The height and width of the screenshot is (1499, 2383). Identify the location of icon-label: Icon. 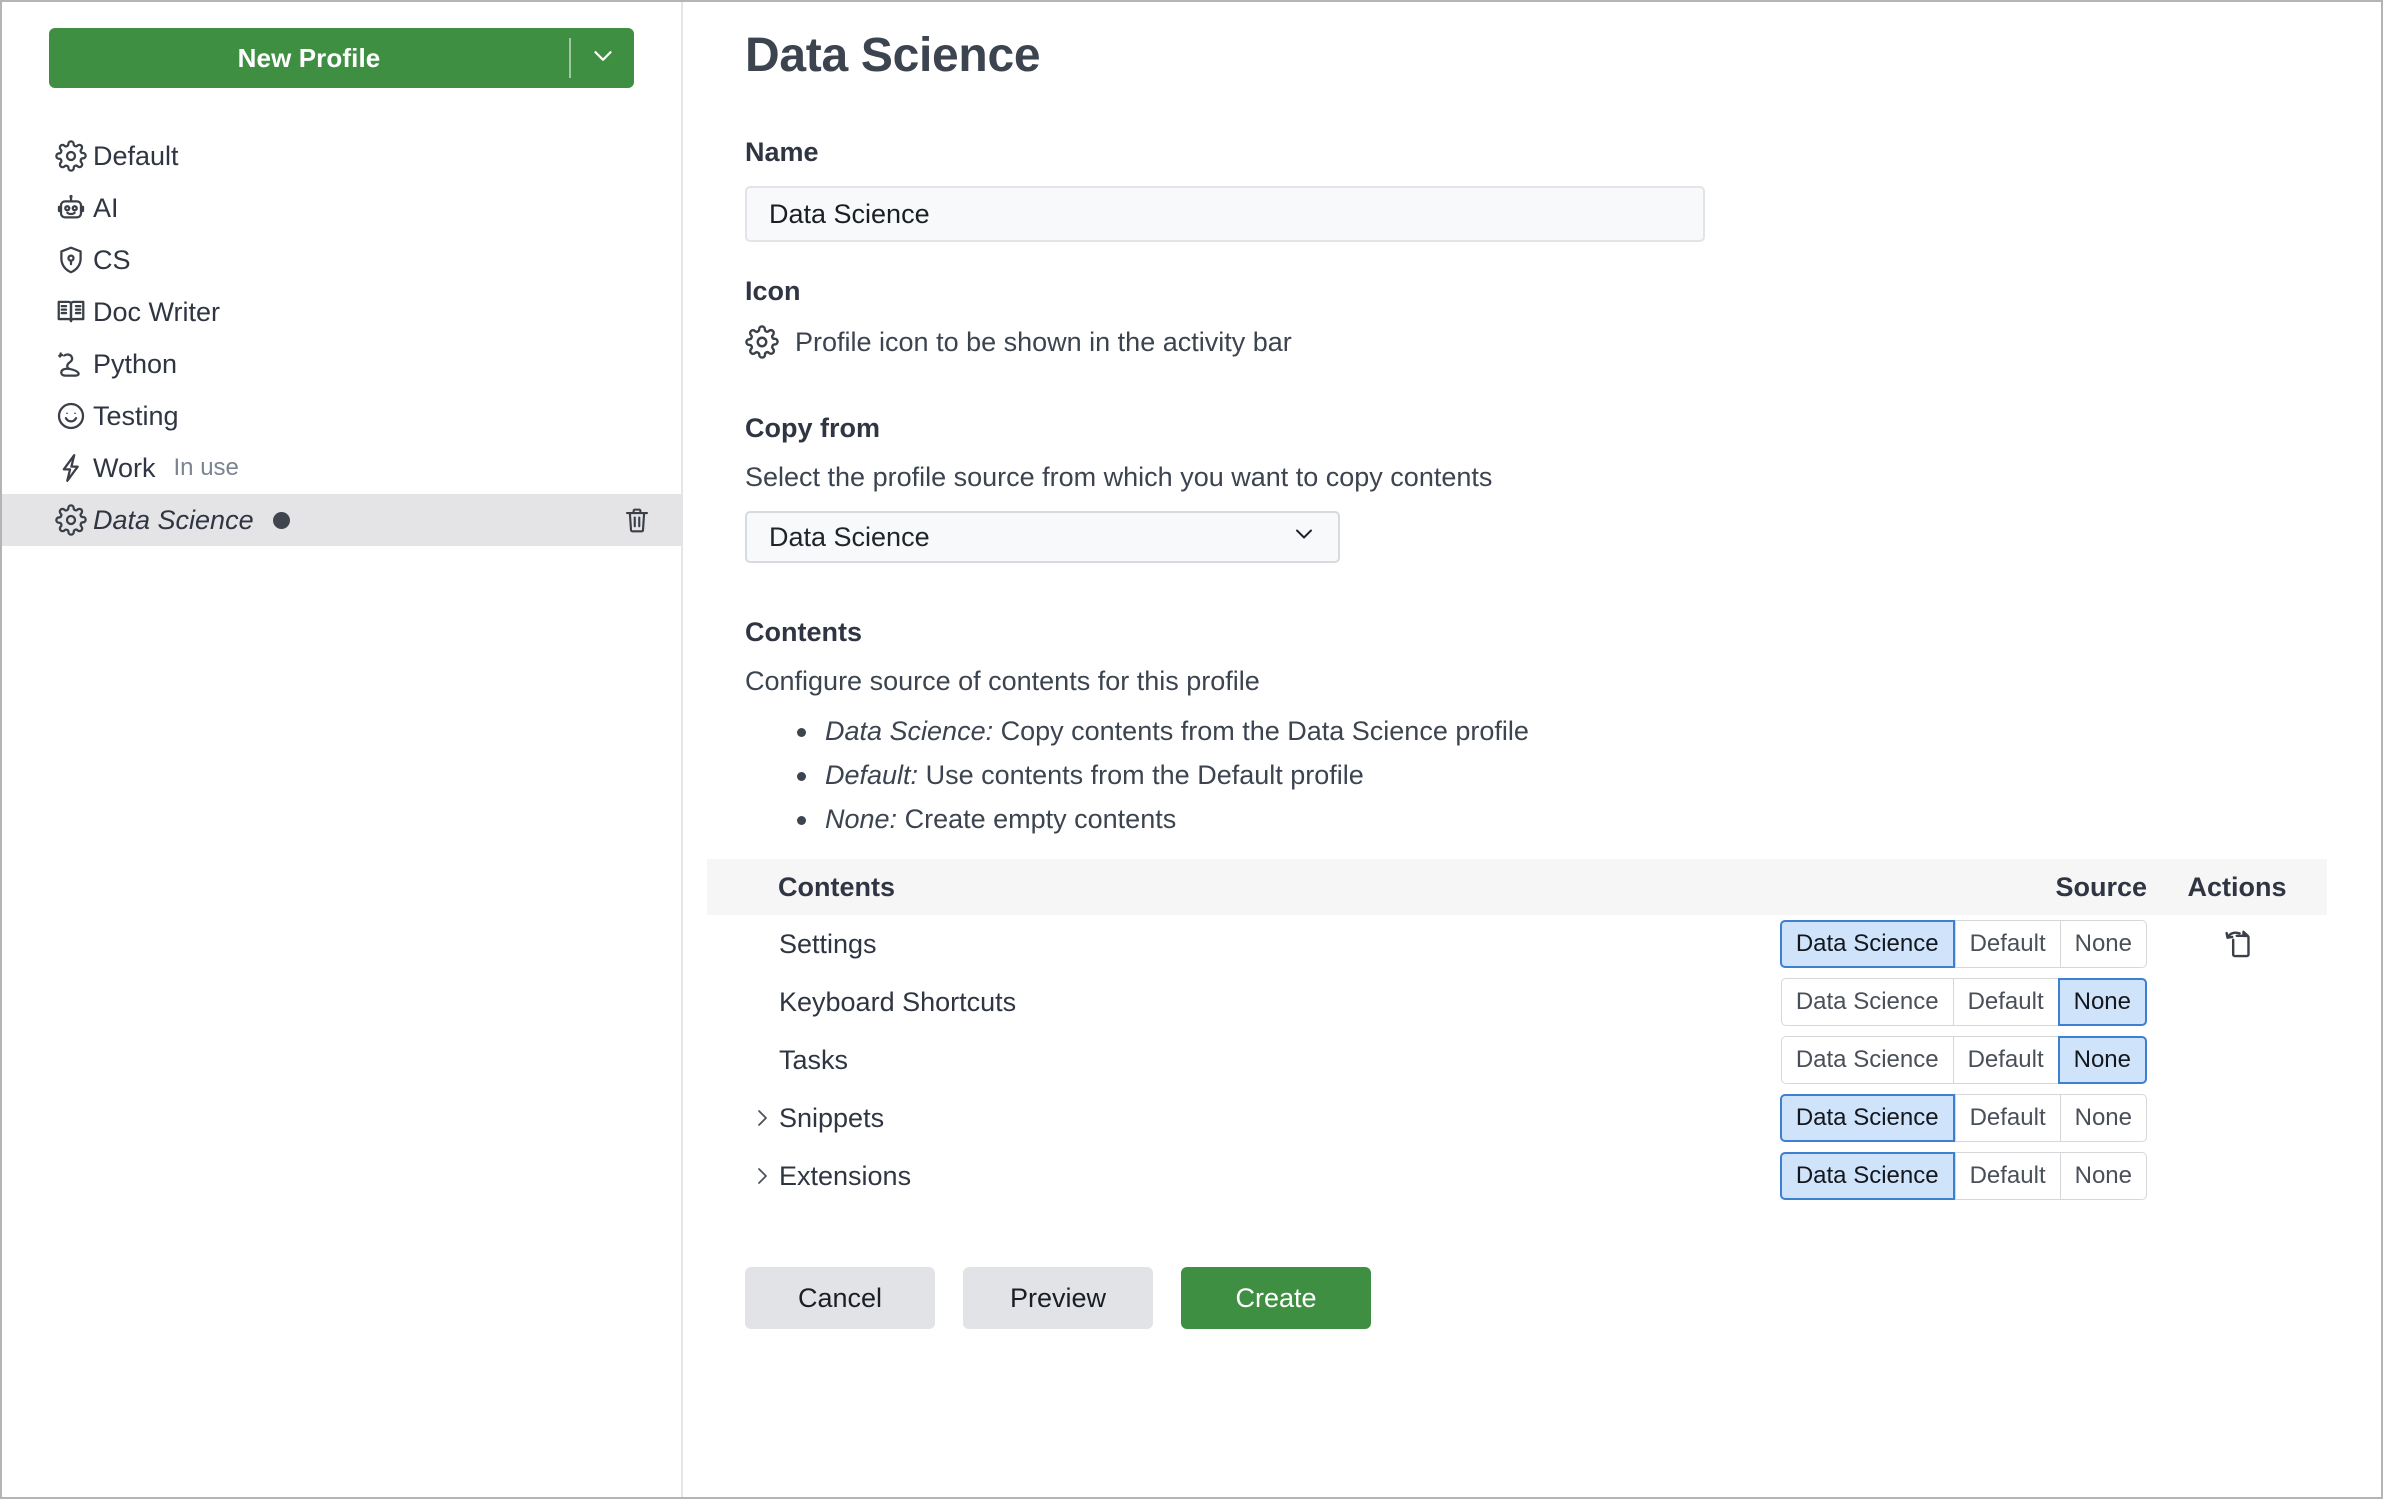
(773, 291).